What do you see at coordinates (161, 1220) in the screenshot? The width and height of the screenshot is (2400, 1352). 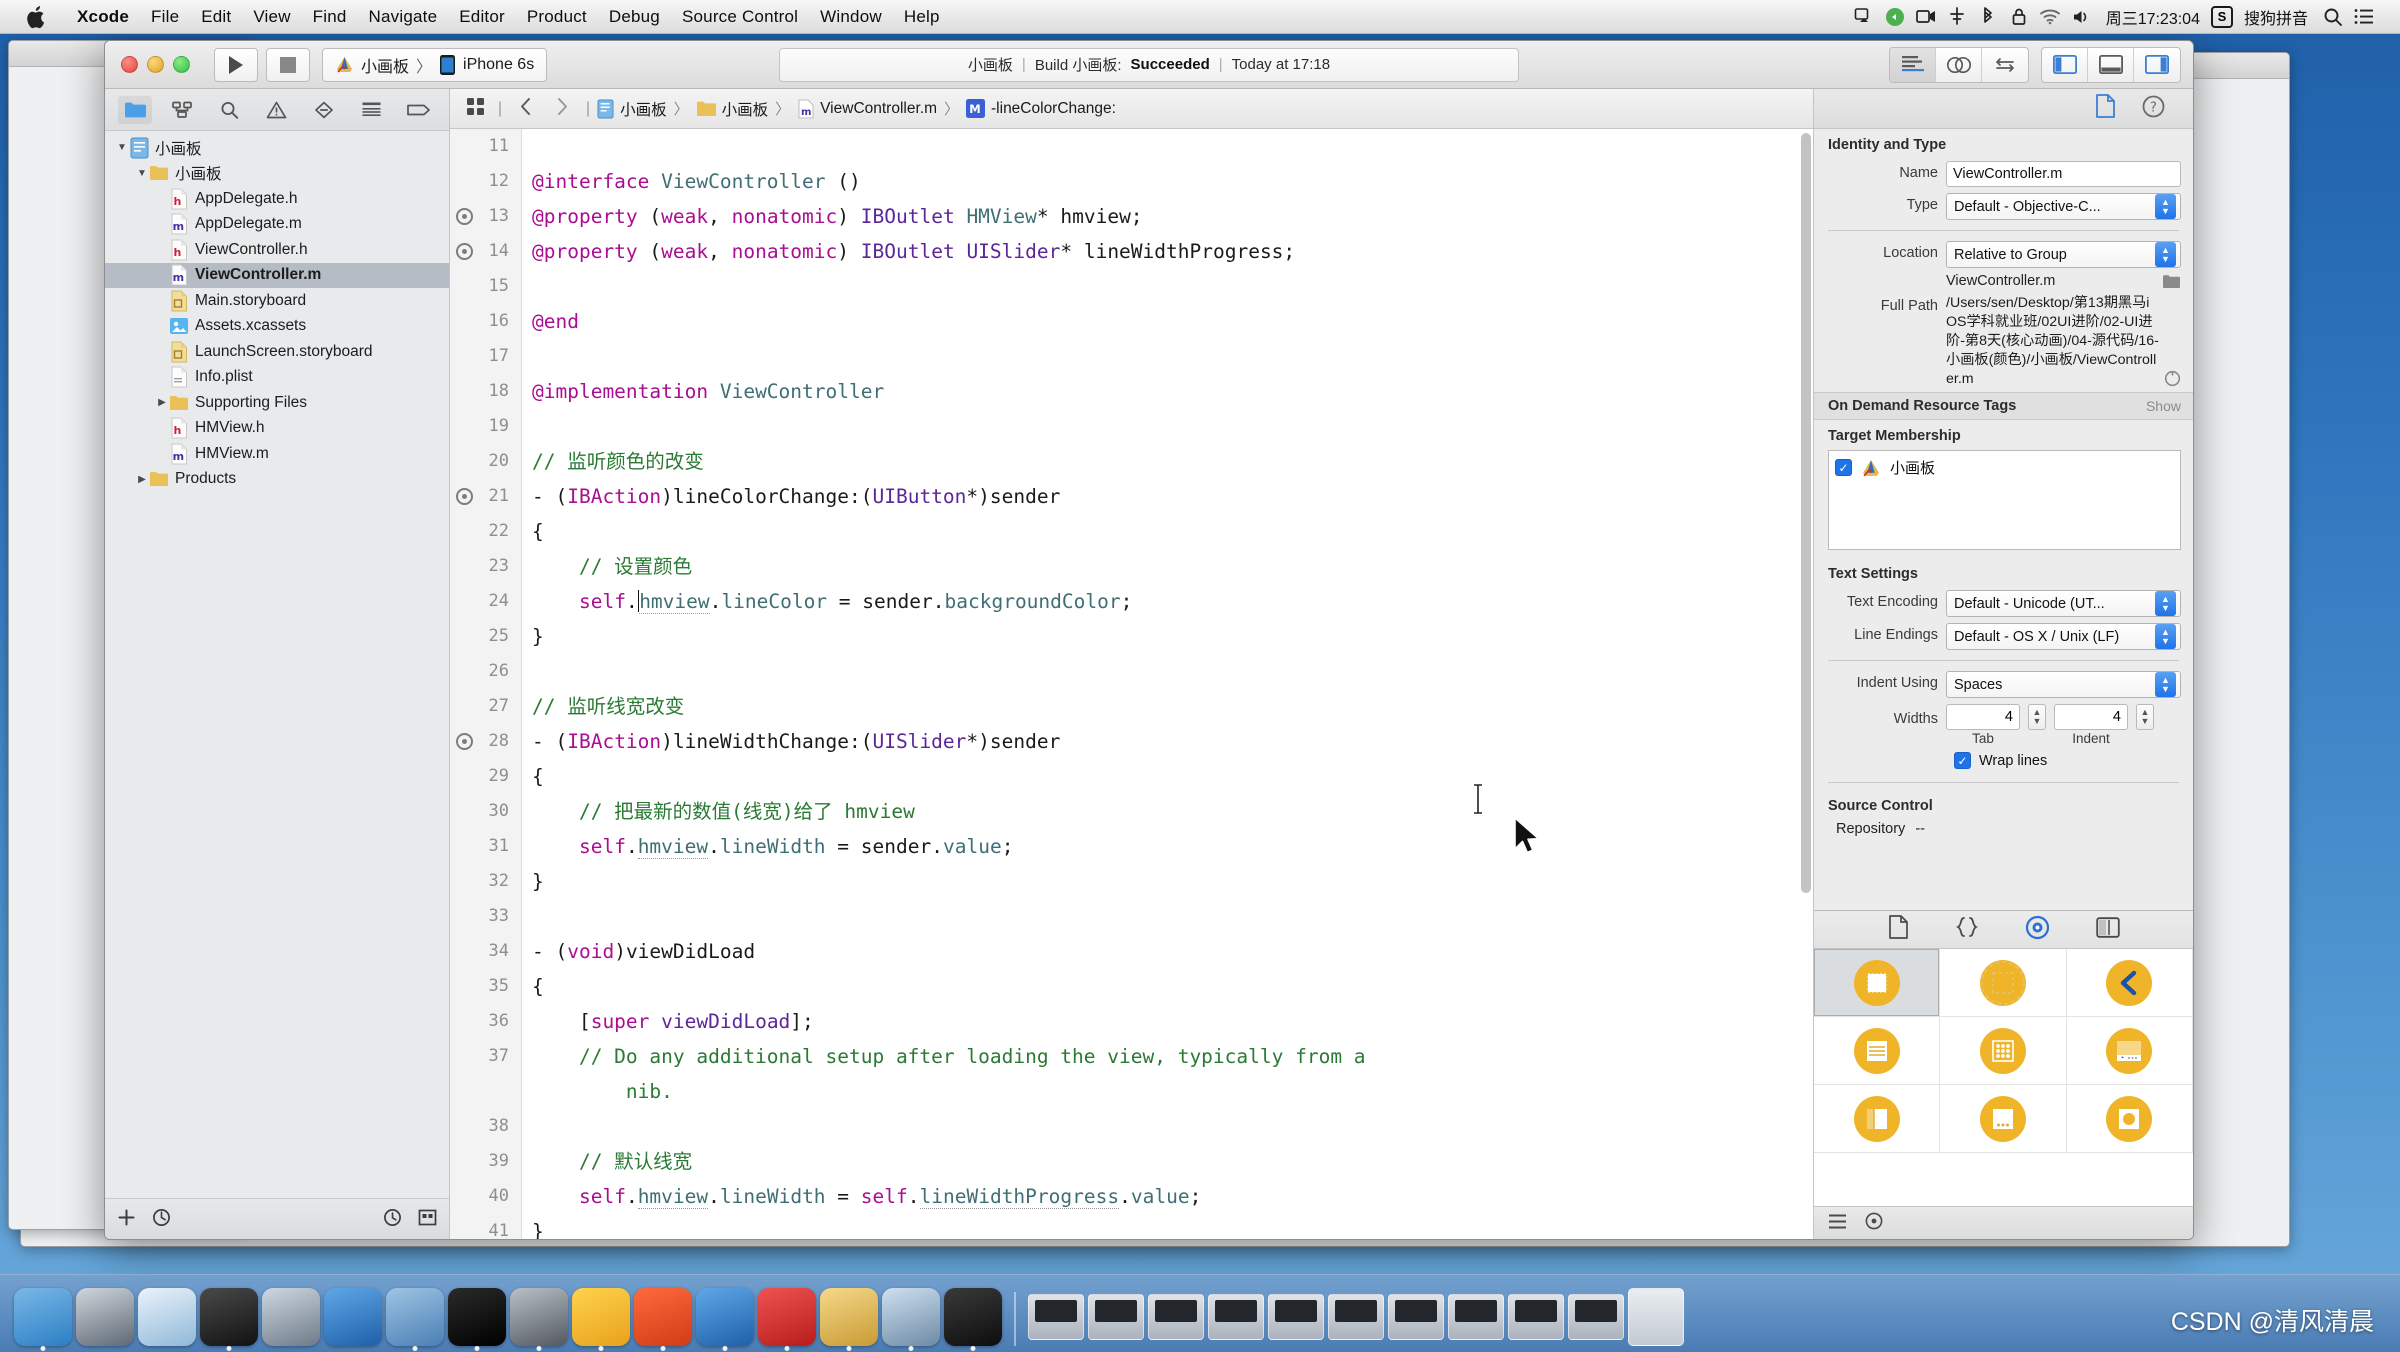 I see `filter-button` at bounding box center [161, 1220].